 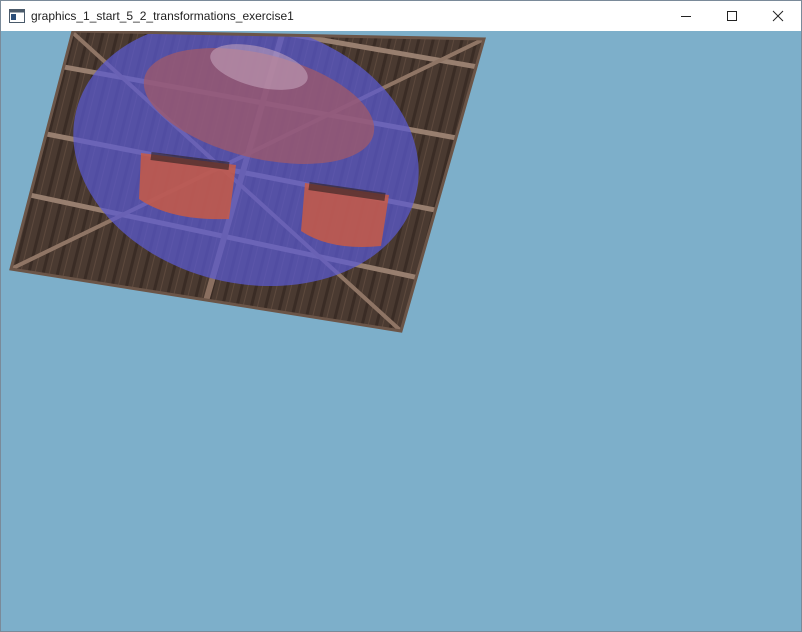 I want to click on maximize-button, so click(x=732, y=16).